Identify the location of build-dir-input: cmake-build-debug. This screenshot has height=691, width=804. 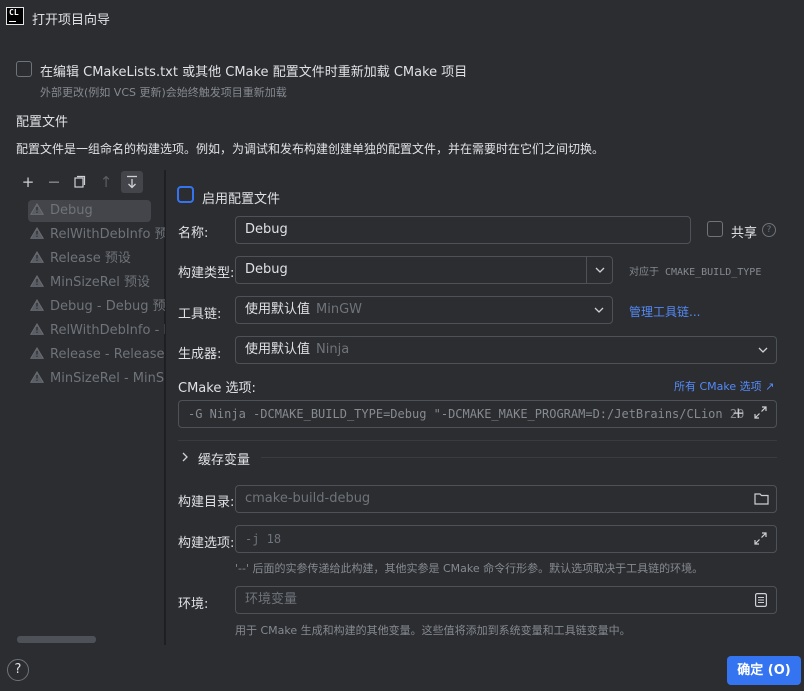
(506, 499).